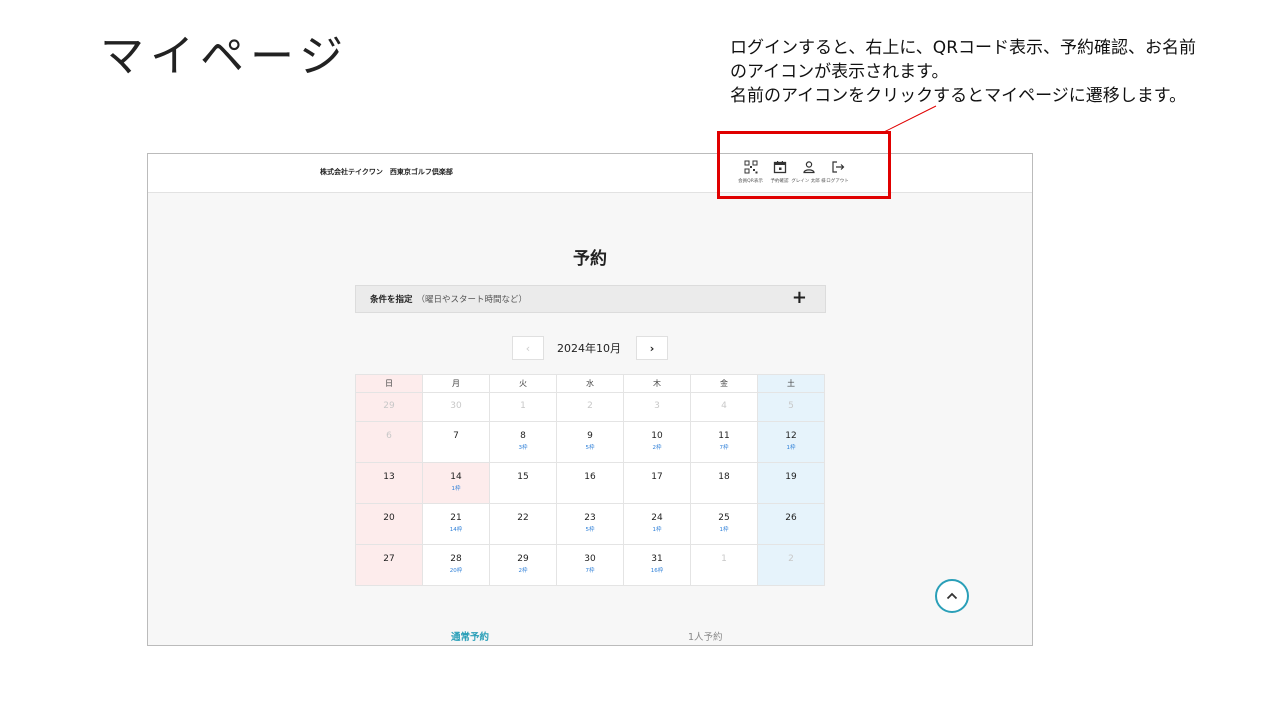 Image resolution: width=1280 pixels, height=720 pixels. What do you see at coordinates (456, 524) in the screenshot?
I see `calendar-day: 21 14枠` at bounding box center [456, 524].